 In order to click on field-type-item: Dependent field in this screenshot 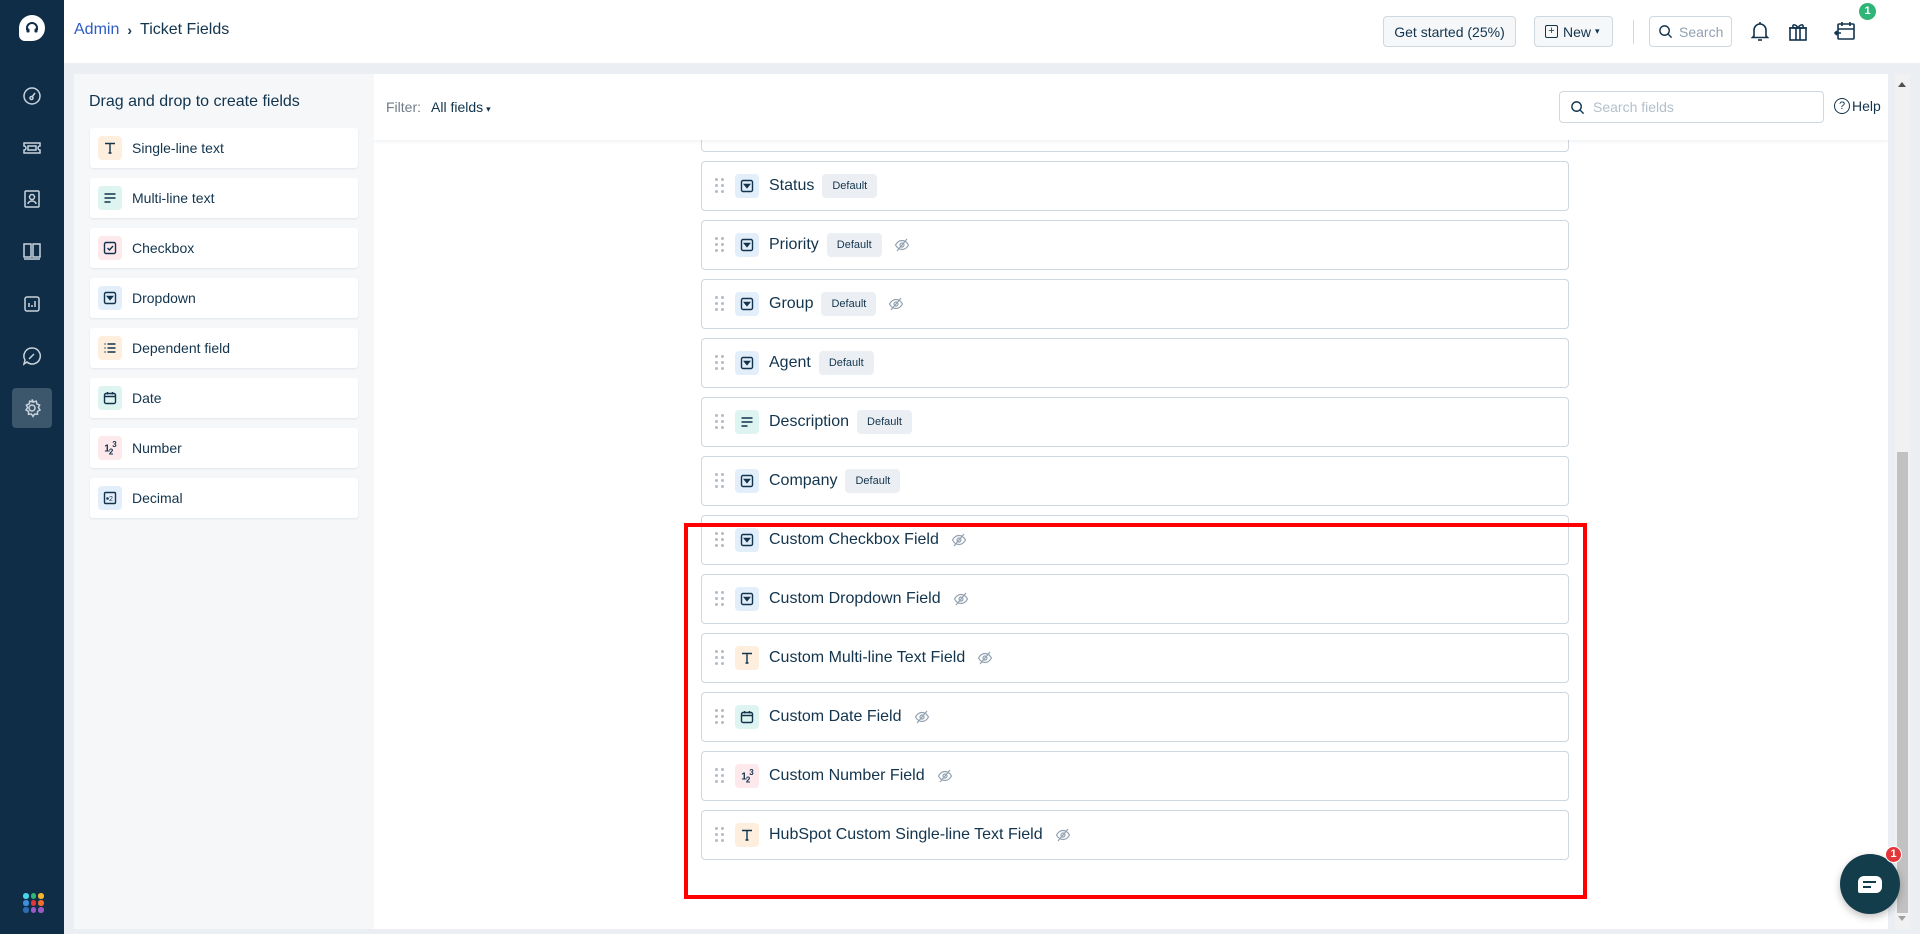, I will do `click(224, 348)`.